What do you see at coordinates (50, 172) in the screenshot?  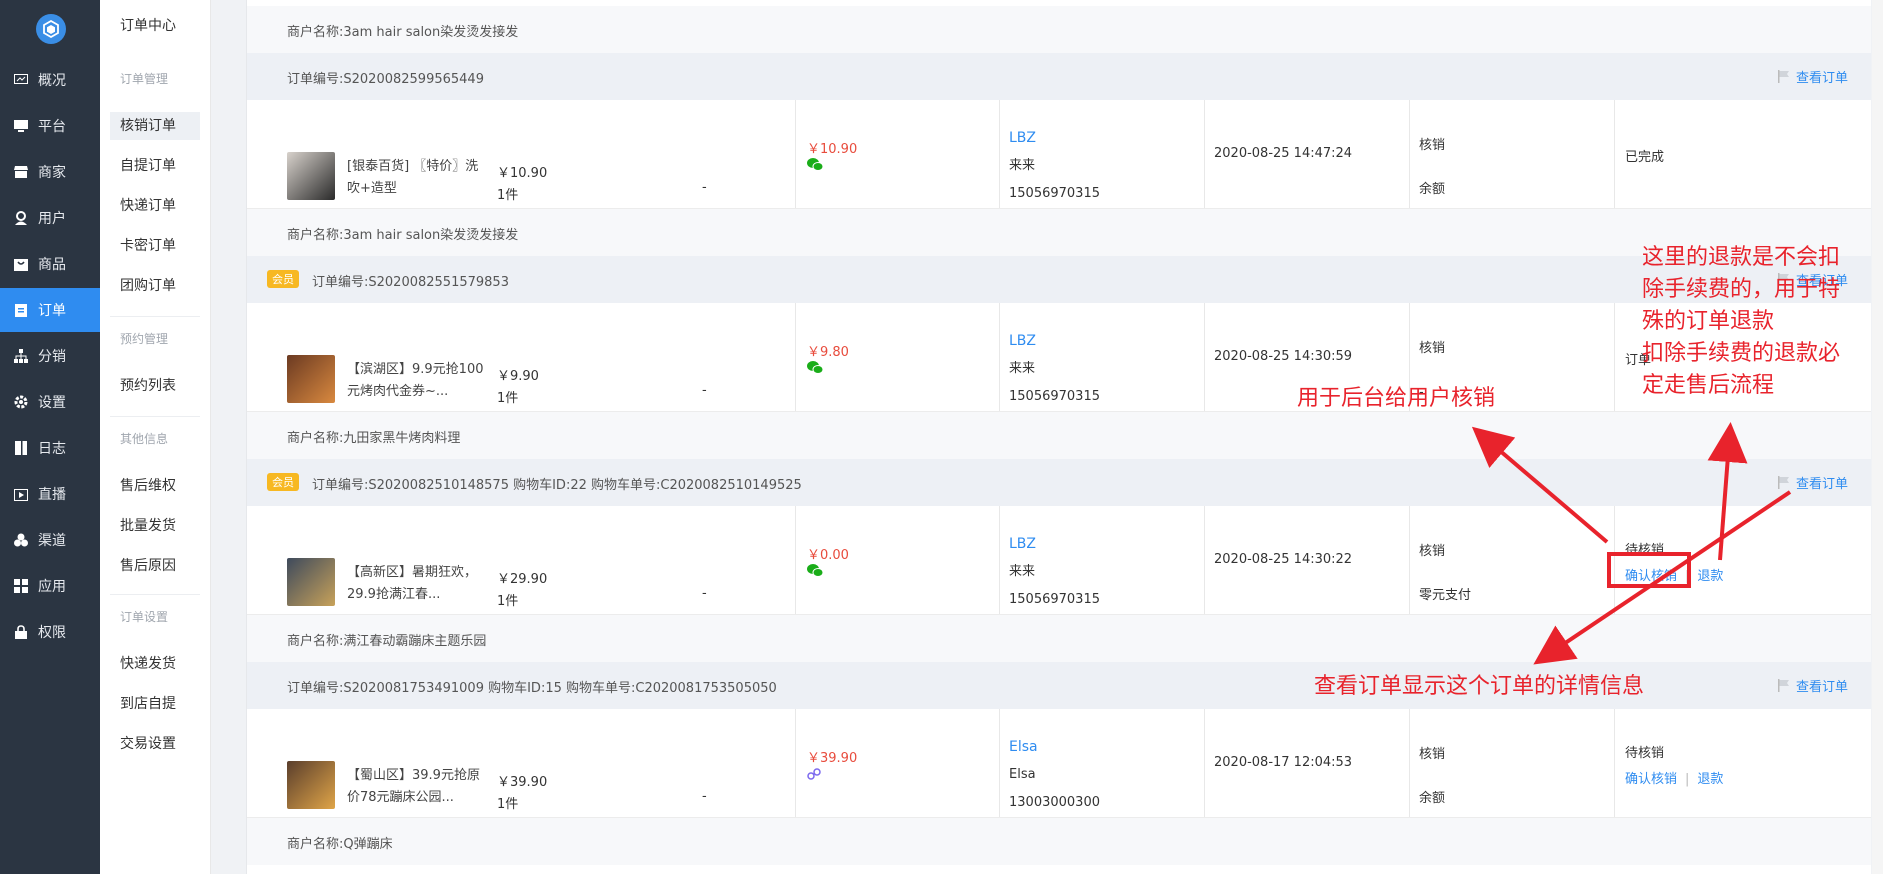 I see `nav-item-store: 商家` at bounding box center [50, 172].